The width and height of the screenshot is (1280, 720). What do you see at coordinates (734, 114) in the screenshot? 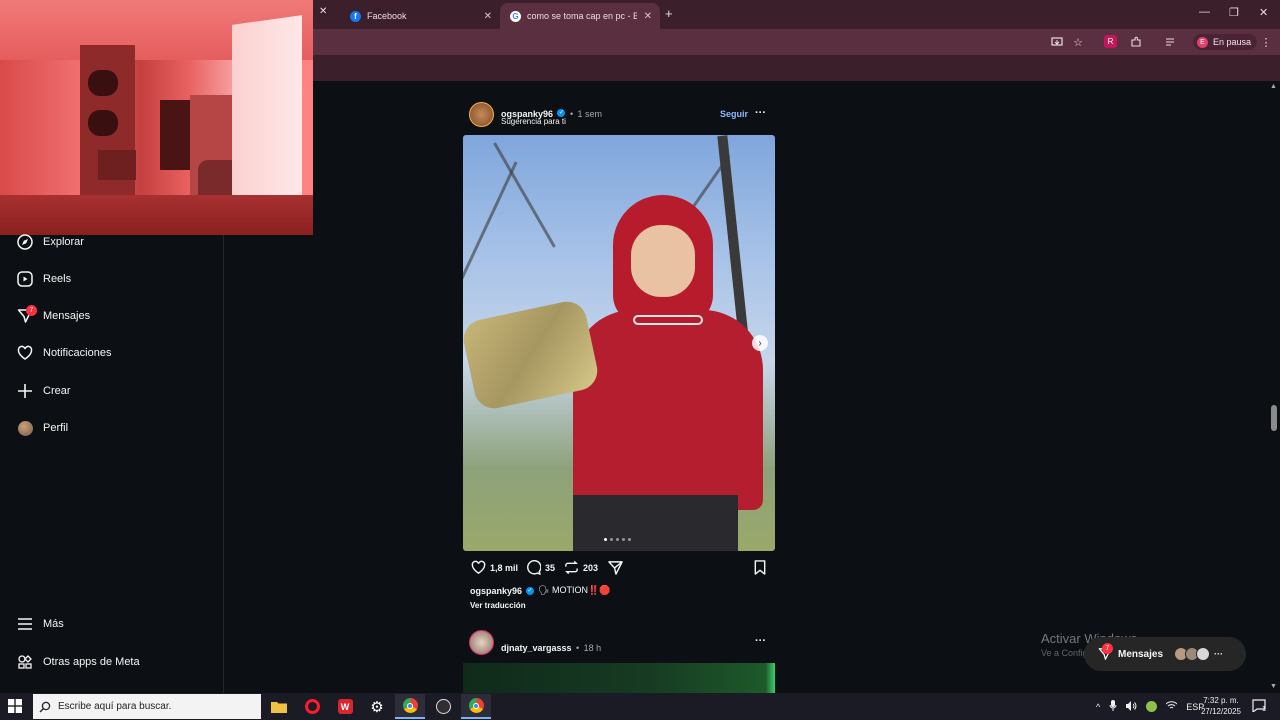
I see `follow-button: Seguir` at bounding box center [734, 114].